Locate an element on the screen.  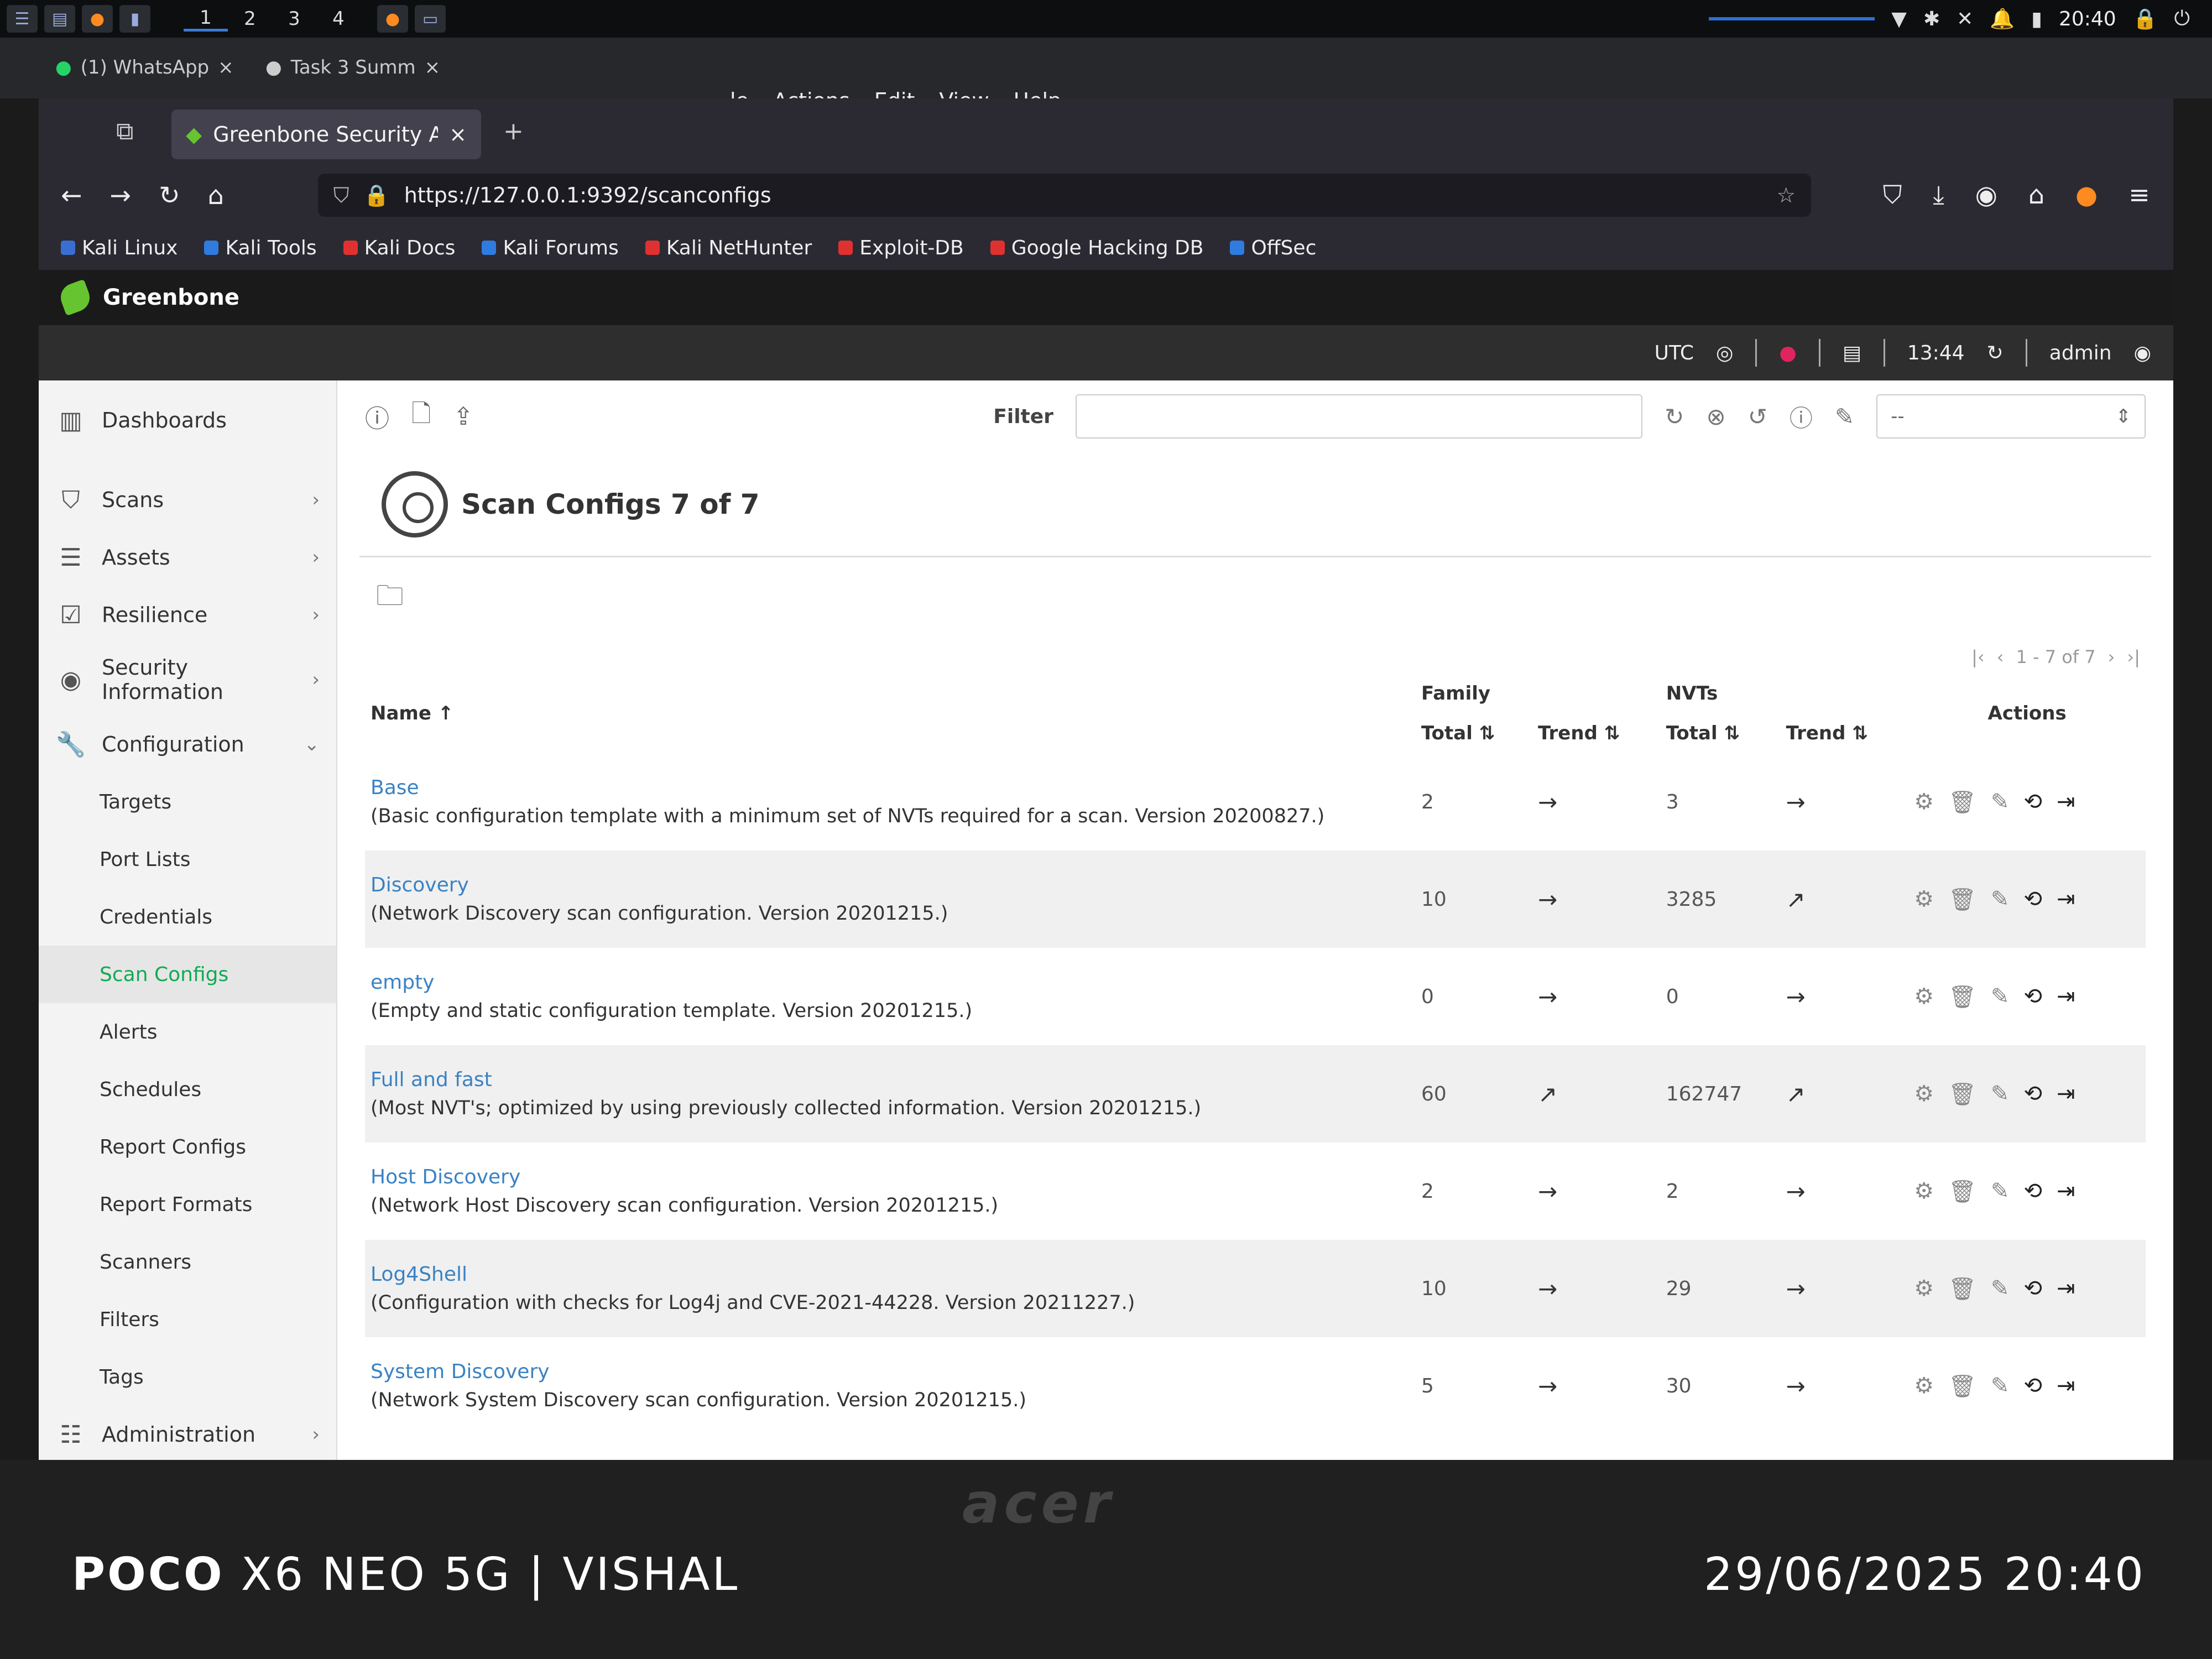
sidebar-item-administration: ☷ Administration › is located at coordinates (188, 1434).